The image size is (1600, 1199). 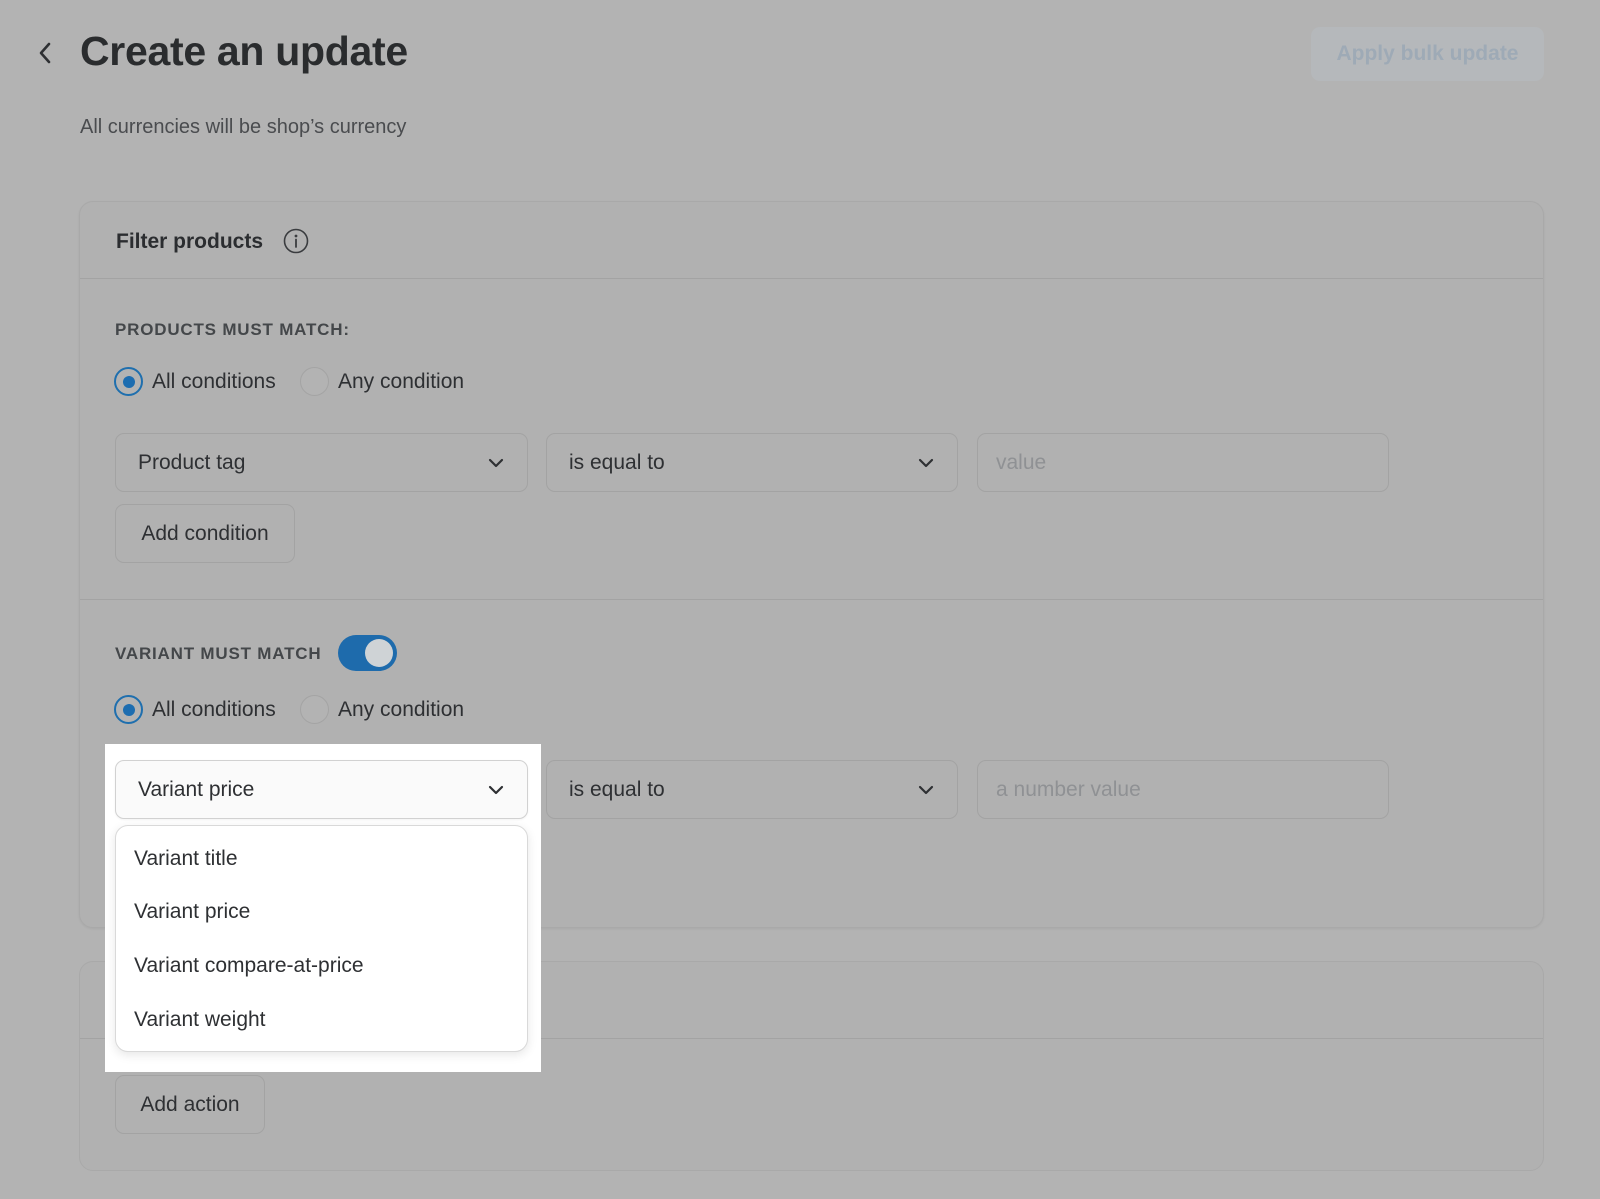 I want to click on back-button, so click(x=45, y=53).